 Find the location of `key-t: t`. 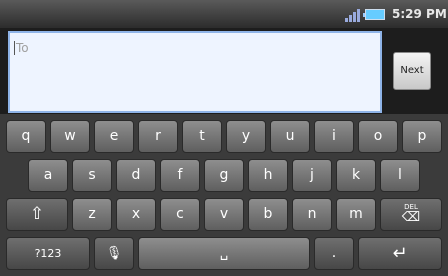

key-t: t is located at coordinates (202, 136).